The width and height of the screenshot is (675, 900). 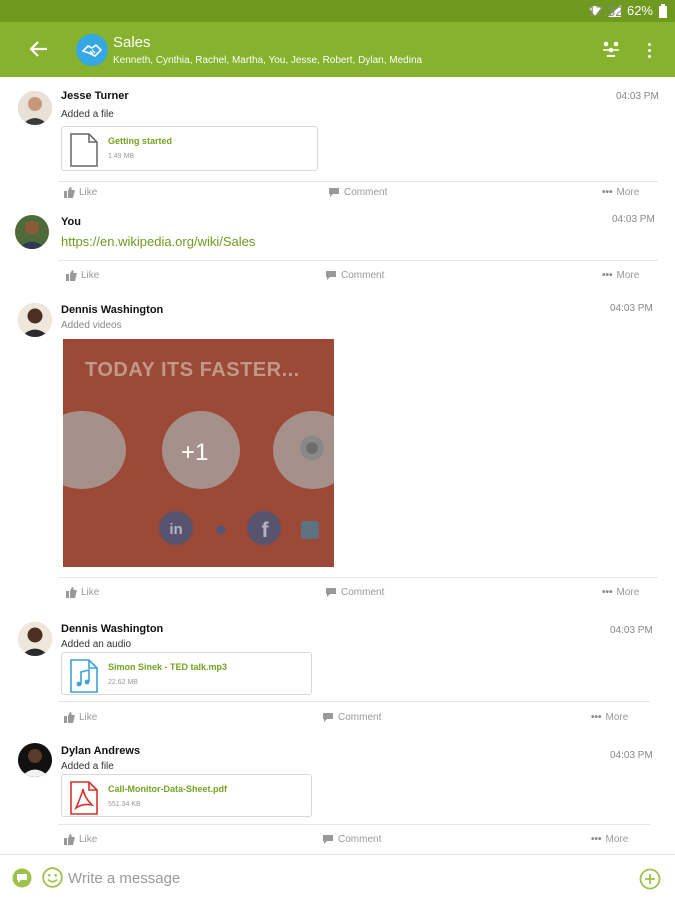 What do you see at coordinates (84, 798) in the screenshot?
I see `pdf-file-icon` at bounding box center [84, 798].